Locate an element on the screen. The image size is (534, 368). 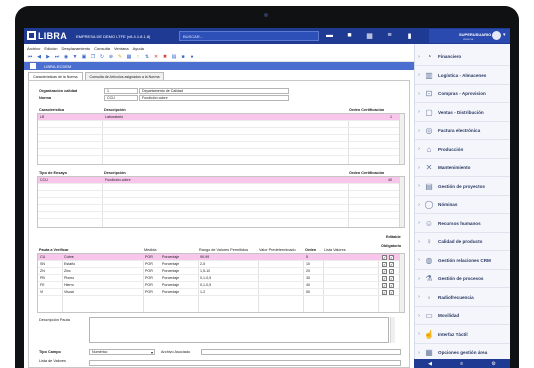
sort-icon: ⇅ is located at coordinates (147, 57).